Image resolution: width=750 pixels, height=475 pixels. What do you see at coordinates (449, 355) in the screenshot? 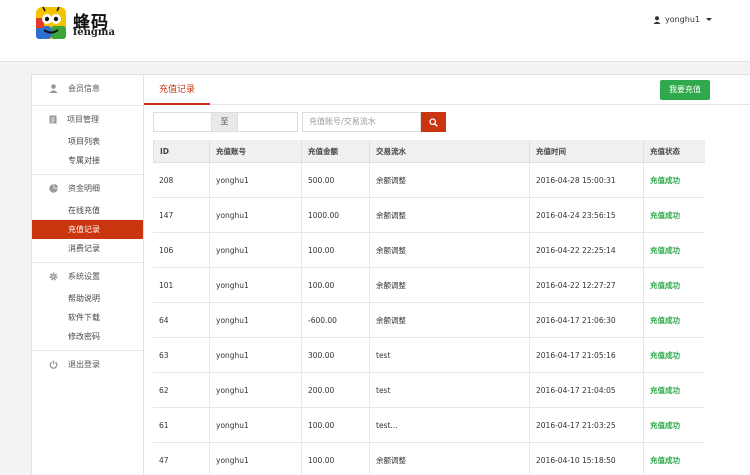
I see `cell-transaction: test` at bounding box center [449, 355].